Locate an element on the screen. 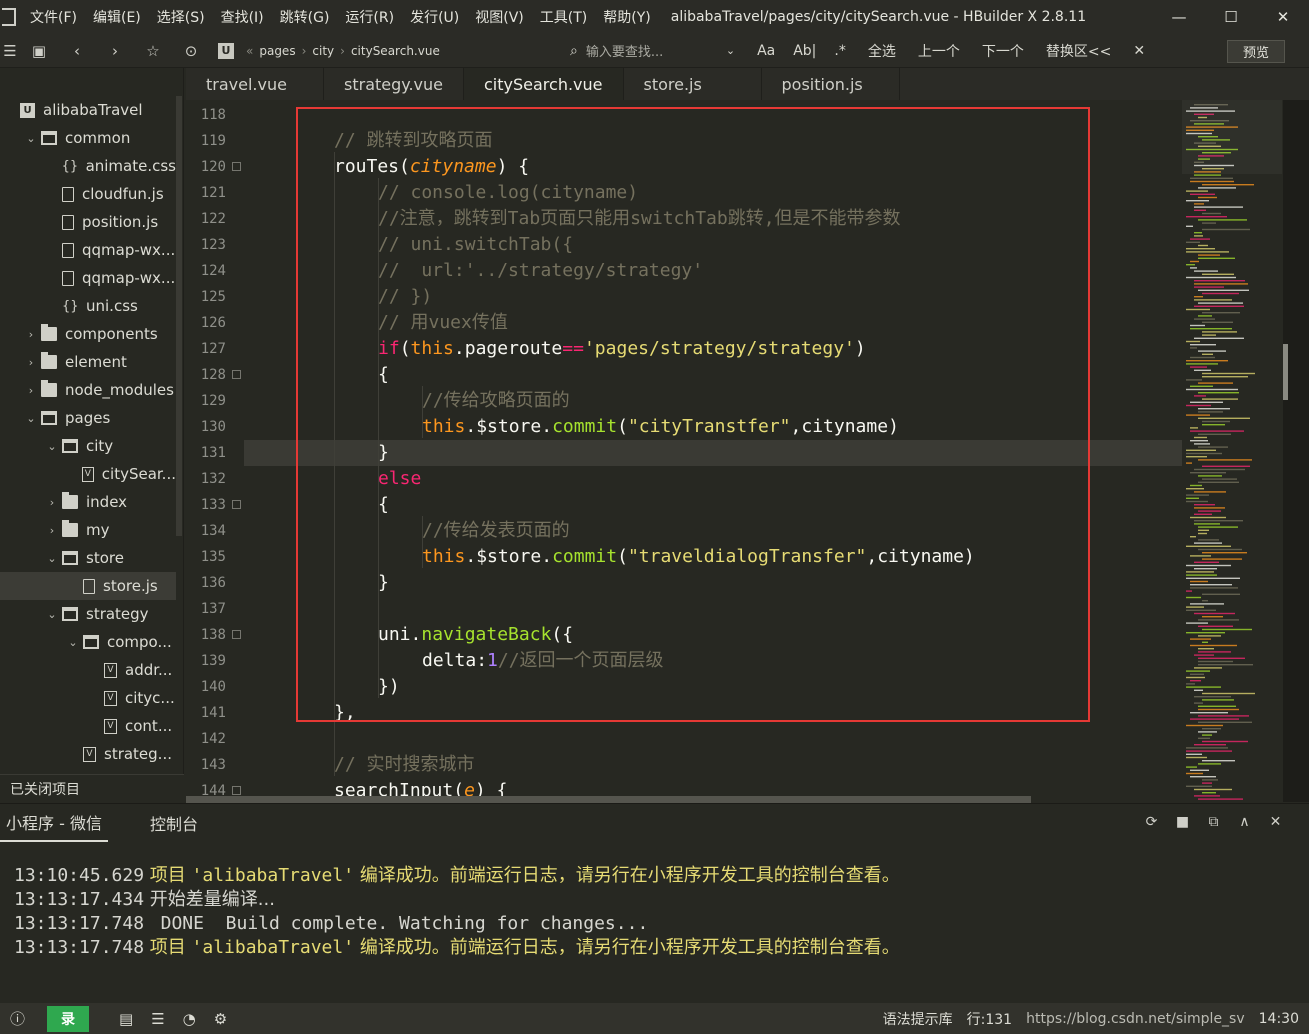  sidebar-scrollbar is located at coordinates (179, 316).